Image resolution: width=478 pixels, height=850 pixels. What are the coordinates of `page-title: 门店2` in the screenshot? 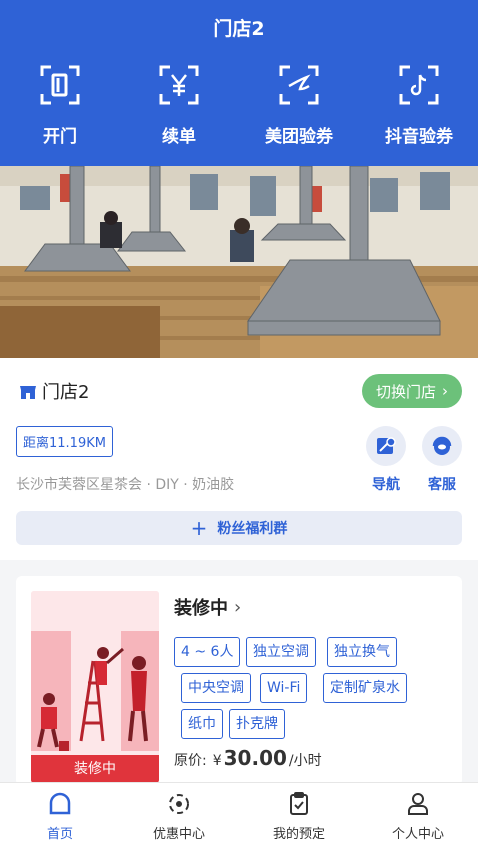 It's located at (239, 29).